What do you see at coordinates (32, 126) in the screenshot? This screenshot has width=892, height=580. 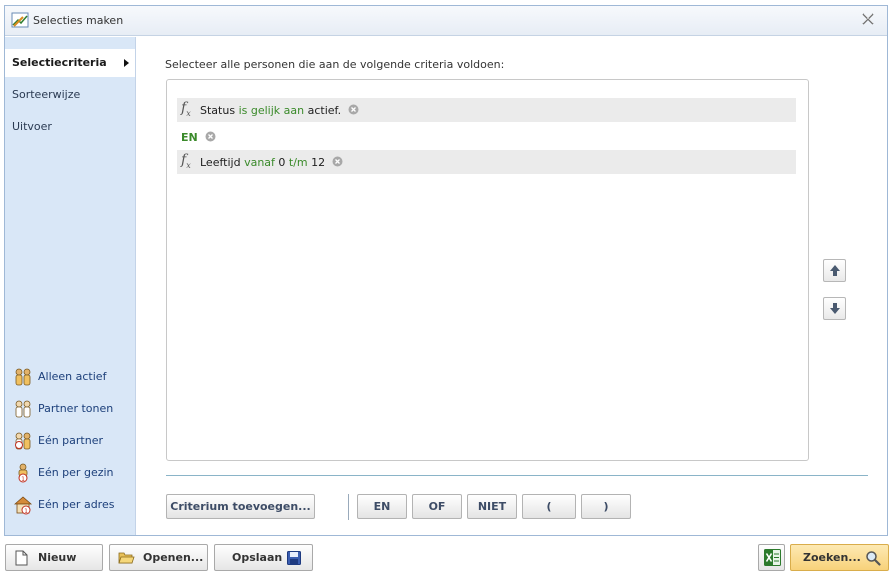 I see `sidebar-item-label: Uitvoer` at bounding box center [32, 126].